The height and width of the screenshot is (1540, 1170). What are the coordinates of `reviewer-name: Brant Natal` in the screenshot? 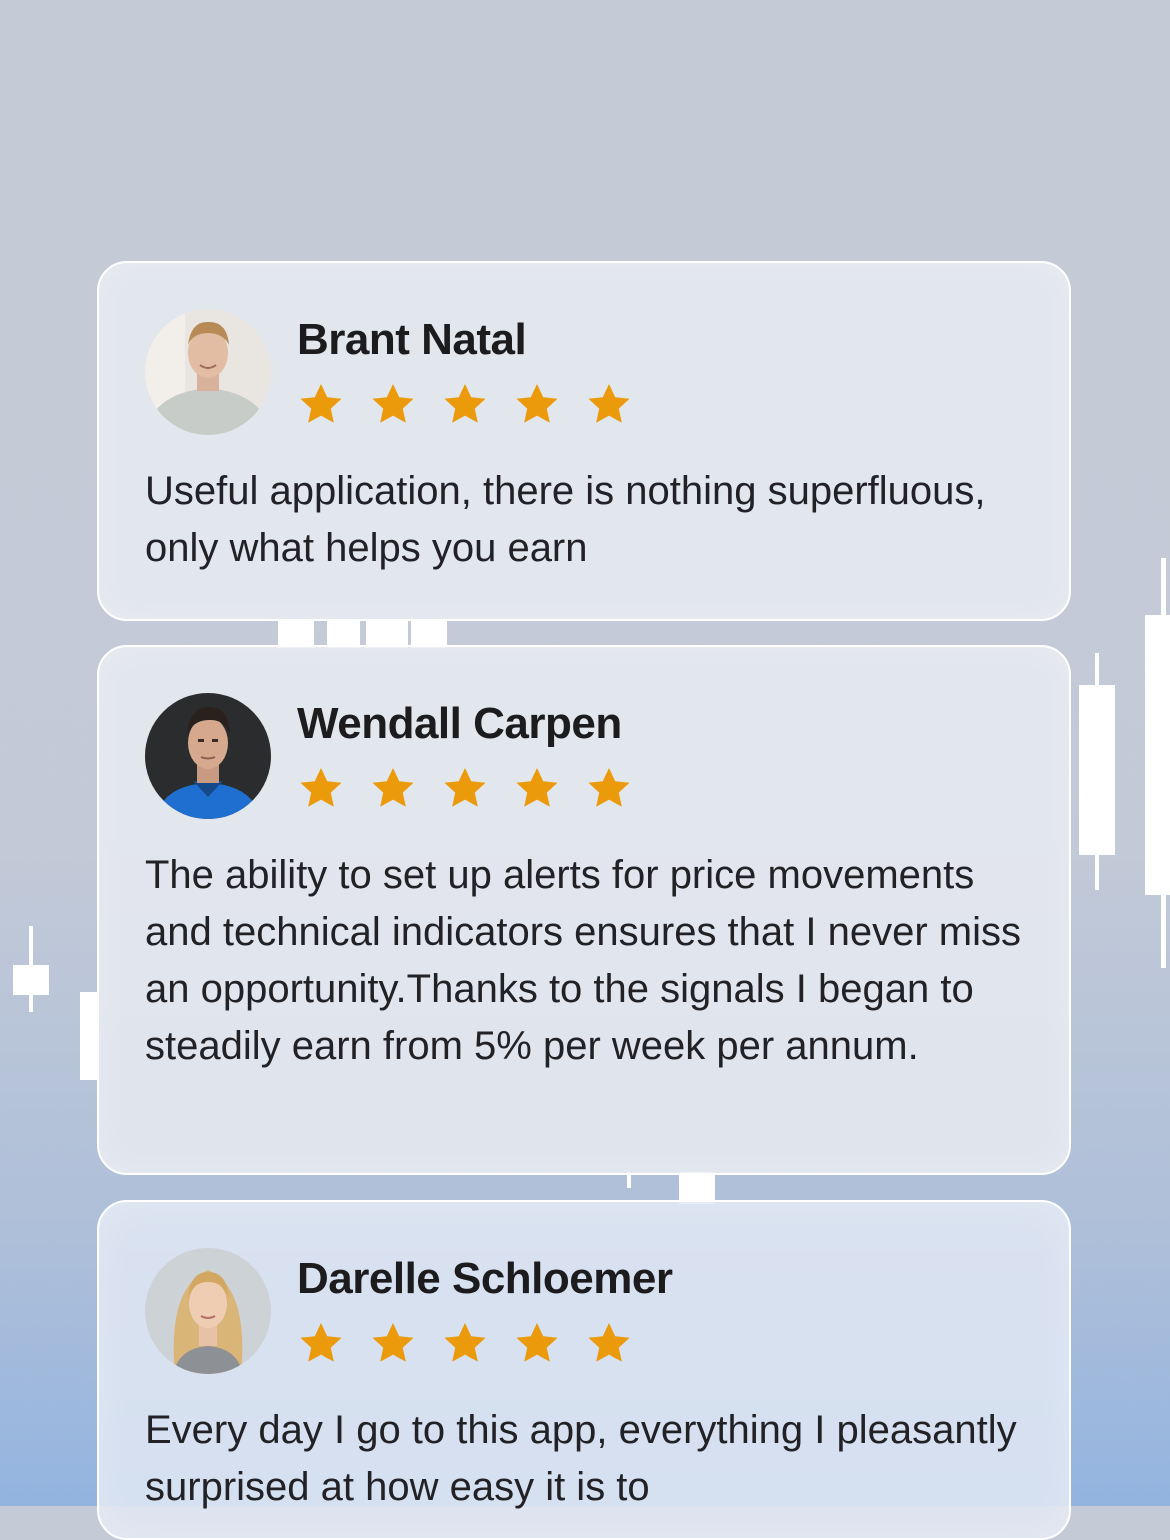 It's located at (412, 339).